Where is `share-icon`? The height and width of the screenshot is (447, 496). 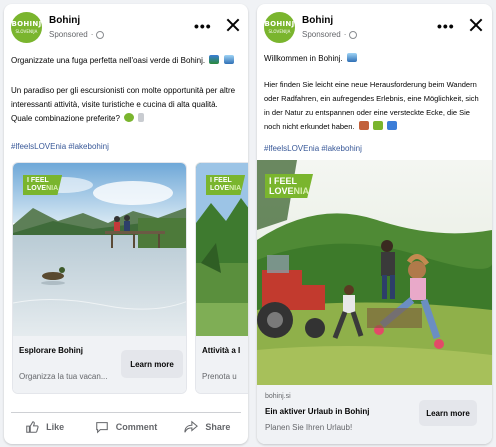
share-icon is located at coordinates (191, 426).